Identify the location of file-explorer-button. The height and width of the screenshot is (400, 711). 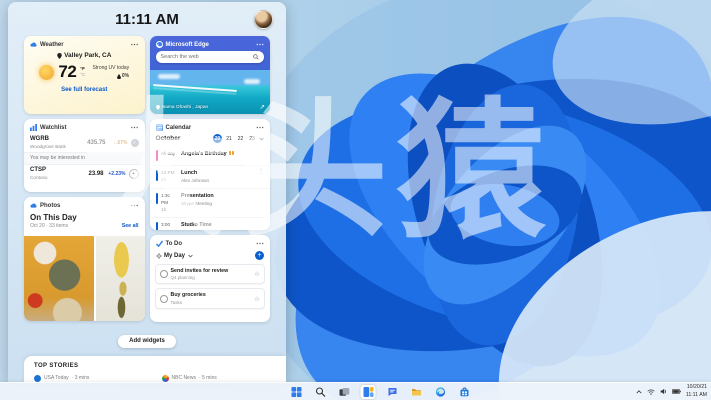
(416, 392).